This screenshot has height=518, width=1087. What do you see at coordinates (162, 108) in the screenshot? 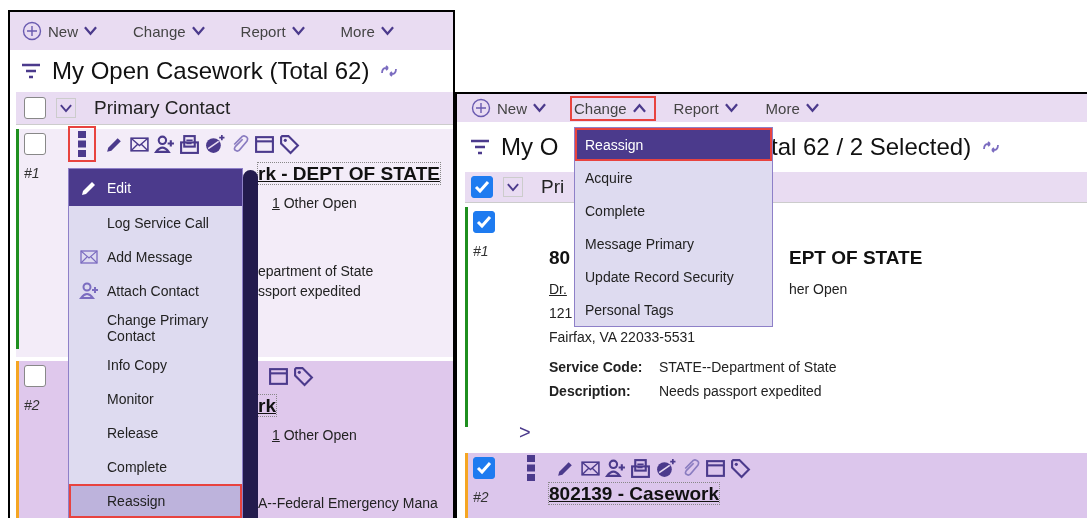
I see `column-label: Primary Contact` at bounding box center [162, 108].